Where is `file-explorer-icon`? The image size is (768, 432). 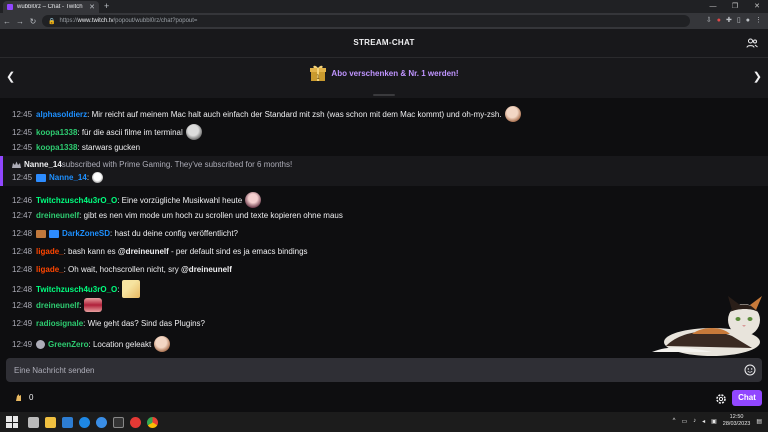 file-explorer-icon is located at coordinates (50, 422).